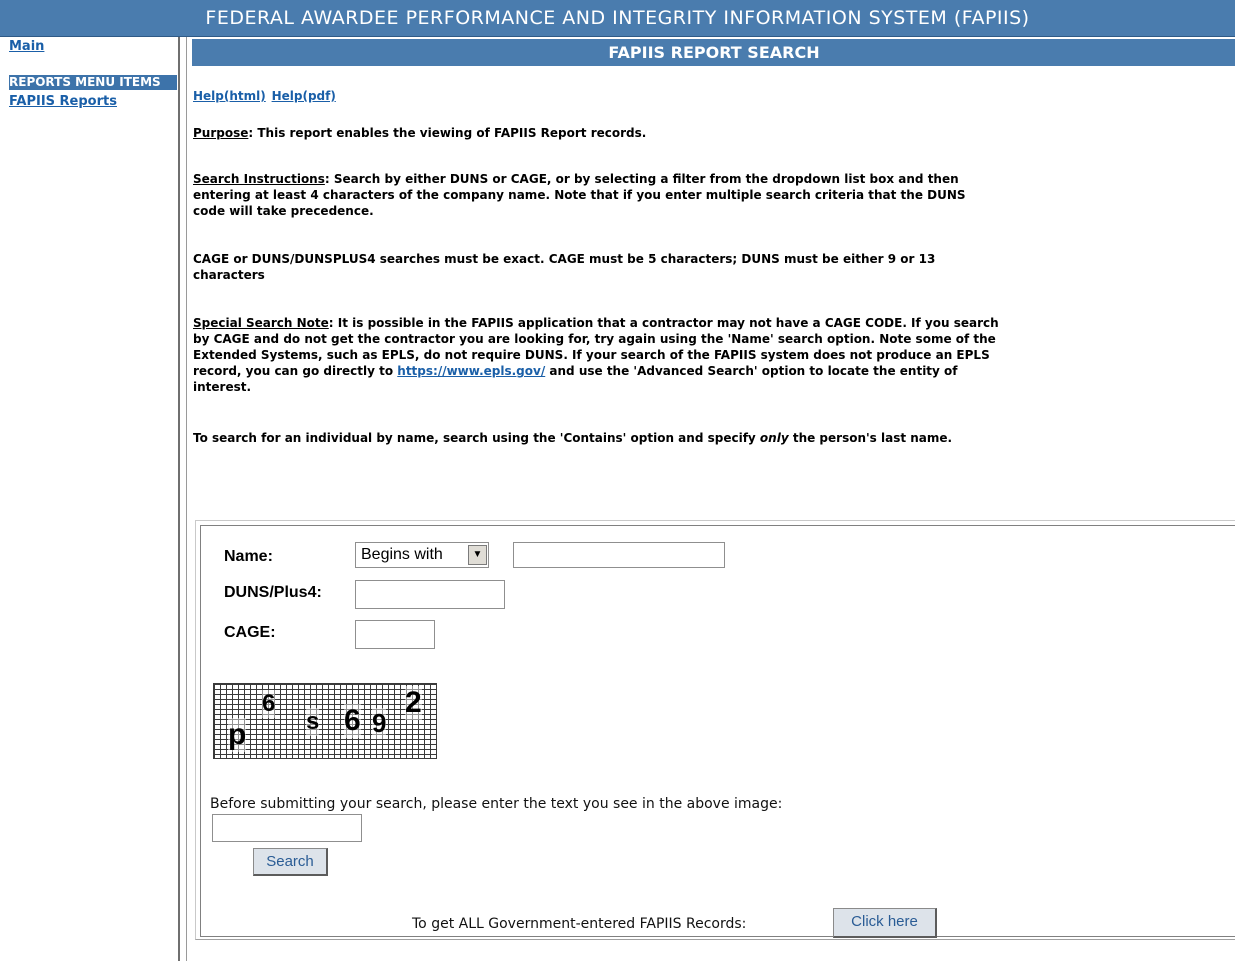  What do you see at coordinates (325, 721) in the screenshot?
I see `captcha-image: p 6 s 6 9 2` at bounding box center [325, 721].